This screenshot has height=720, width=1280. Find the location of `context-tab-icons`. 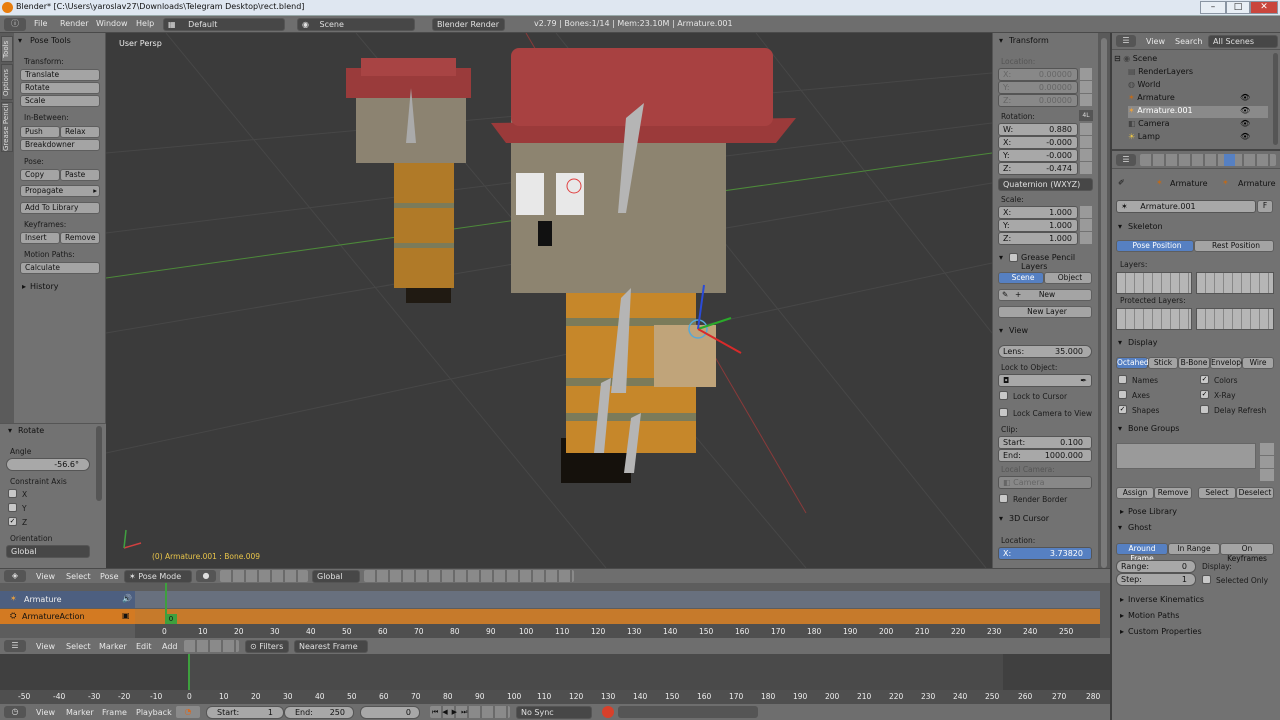

context-tab-icons is located at coordinates (1208, 160).